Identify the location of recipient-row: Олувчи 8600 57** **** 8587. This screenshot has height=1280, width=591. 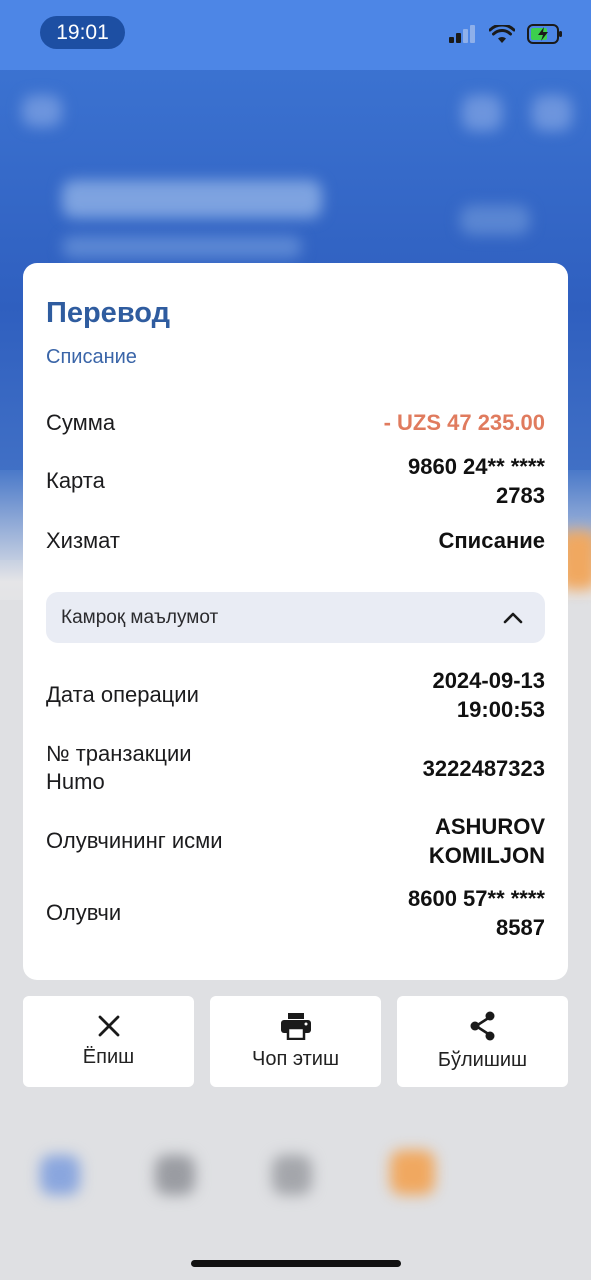
(295, 913).